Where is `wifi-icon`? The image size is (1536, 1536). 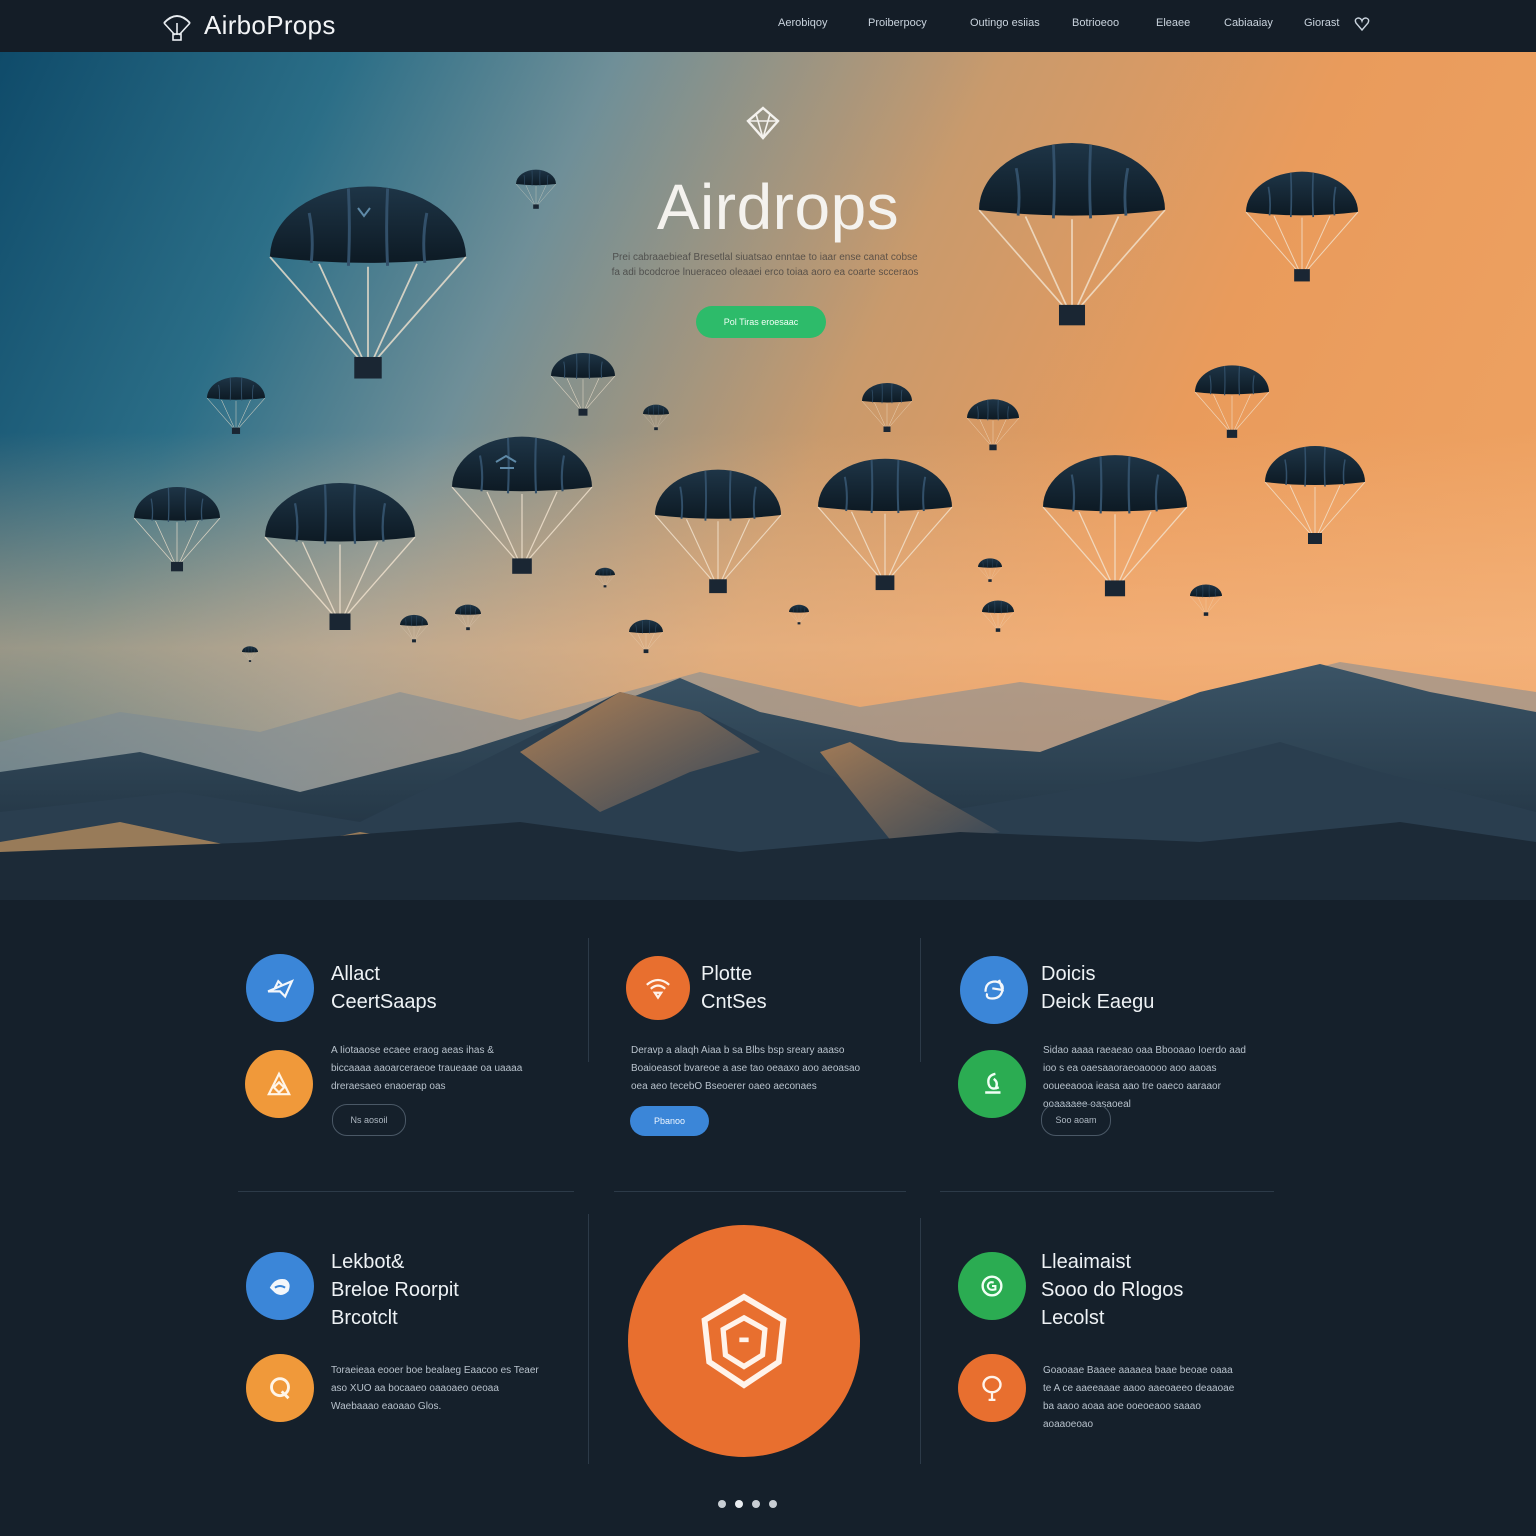 wifi-icon is located at coordinates (658, 988).